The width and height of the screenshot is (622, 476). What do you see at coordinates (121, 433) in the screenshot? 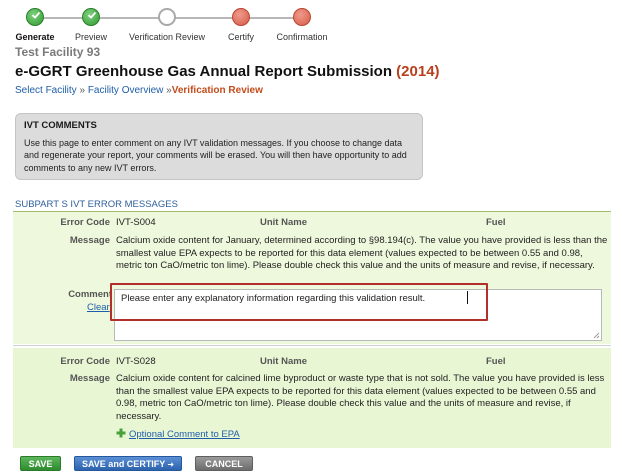
I see `plus-icon` at bounding box center [121, 433].